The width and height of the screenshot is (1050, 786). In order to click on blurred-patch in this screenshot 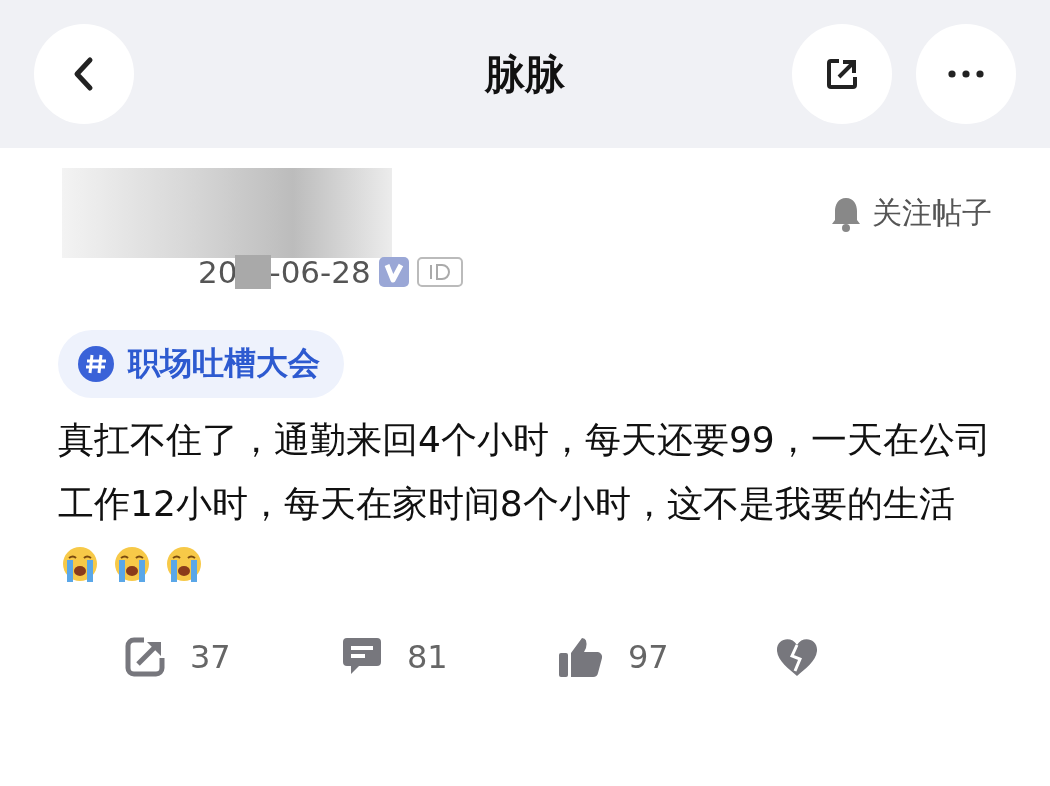, I will do `click(253, 272)`.